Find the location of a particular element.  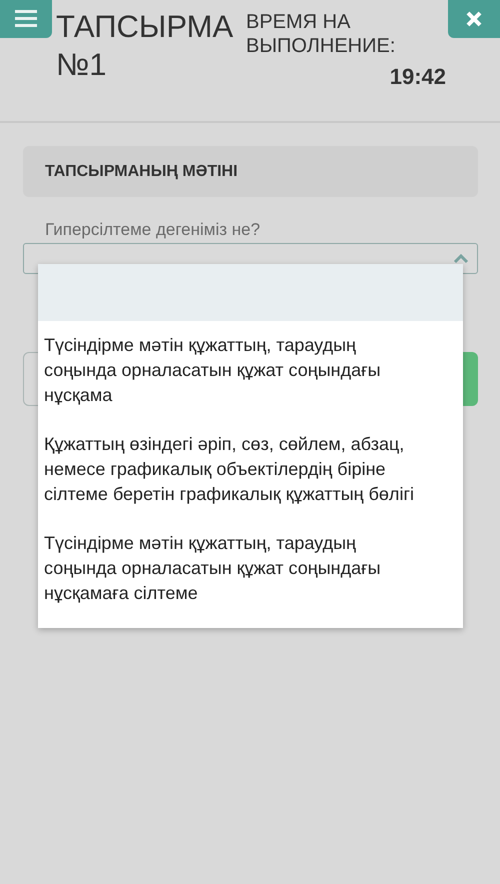

menu-icon is located at coordinates (26, 19).